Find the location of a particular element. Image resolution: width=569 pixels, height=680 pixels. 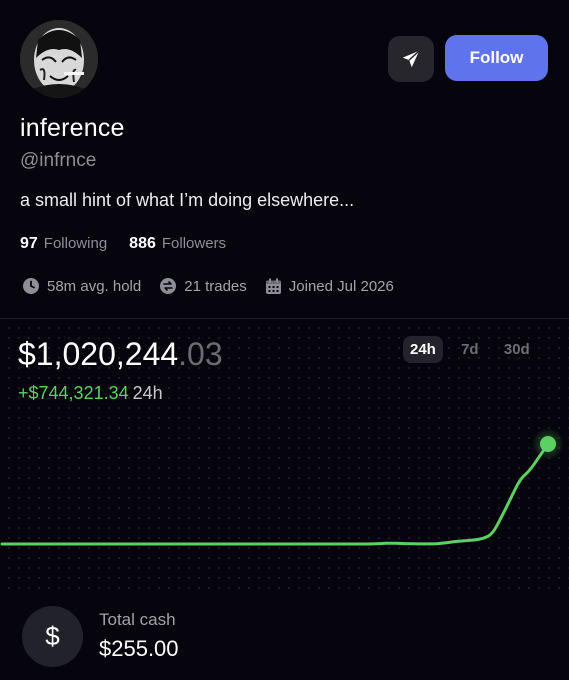

followers-stat: 886 Followers is located at coordinates (177, 244).